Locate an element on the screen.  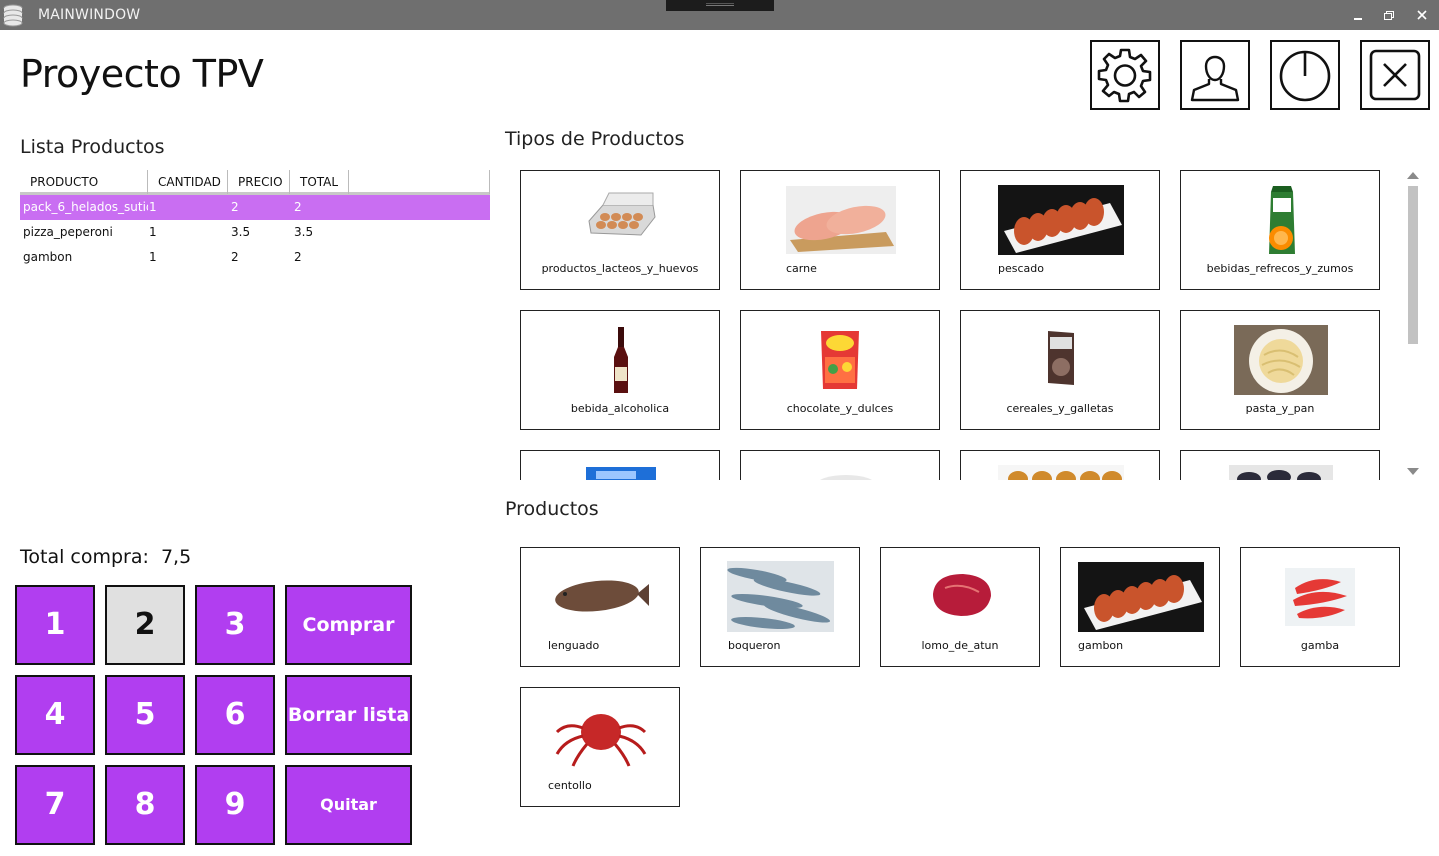
cereal-box-image is located at coordinates (1061, 358).